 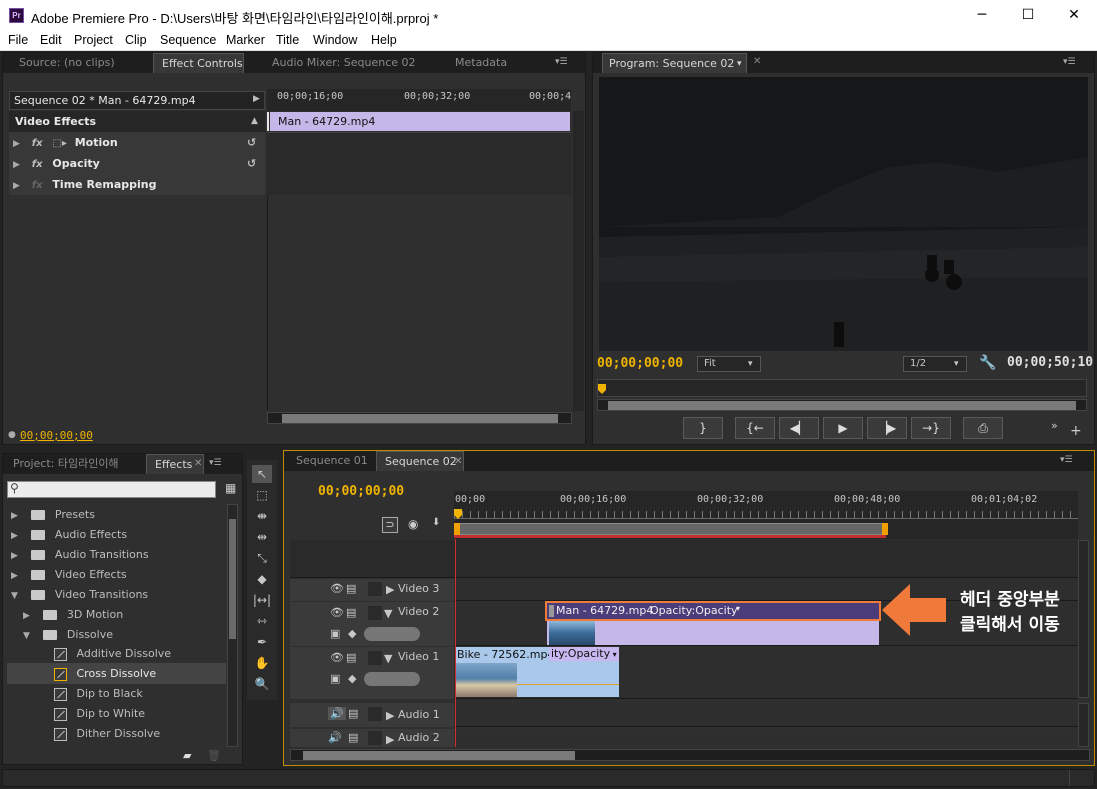 I want to click on program-current-time: 00;00;00;00, so click(x=640, y=363).